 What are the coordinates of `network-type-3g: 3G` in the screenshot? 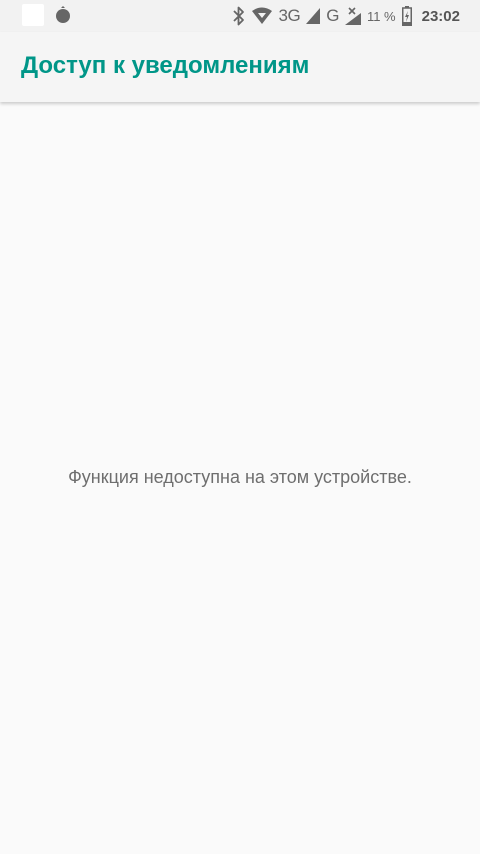 It's located at (289, 15).